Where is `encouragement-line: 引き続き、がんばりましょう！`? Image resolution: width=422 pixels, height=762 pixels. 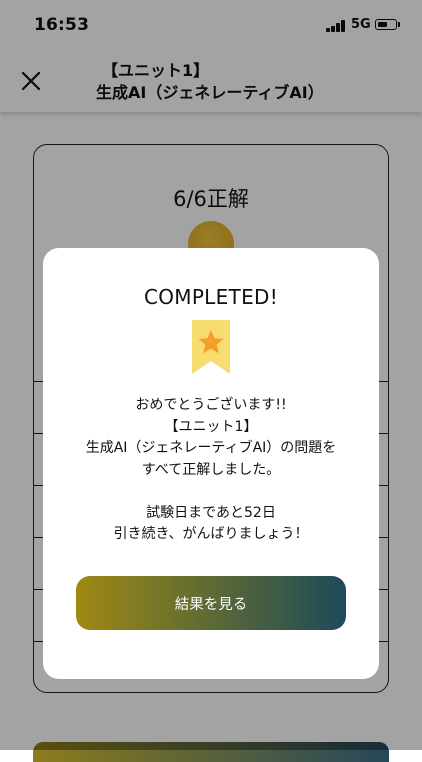
encouragement-line: 引き続き、がんばりましょう！ is located at coordinates (211, 534).